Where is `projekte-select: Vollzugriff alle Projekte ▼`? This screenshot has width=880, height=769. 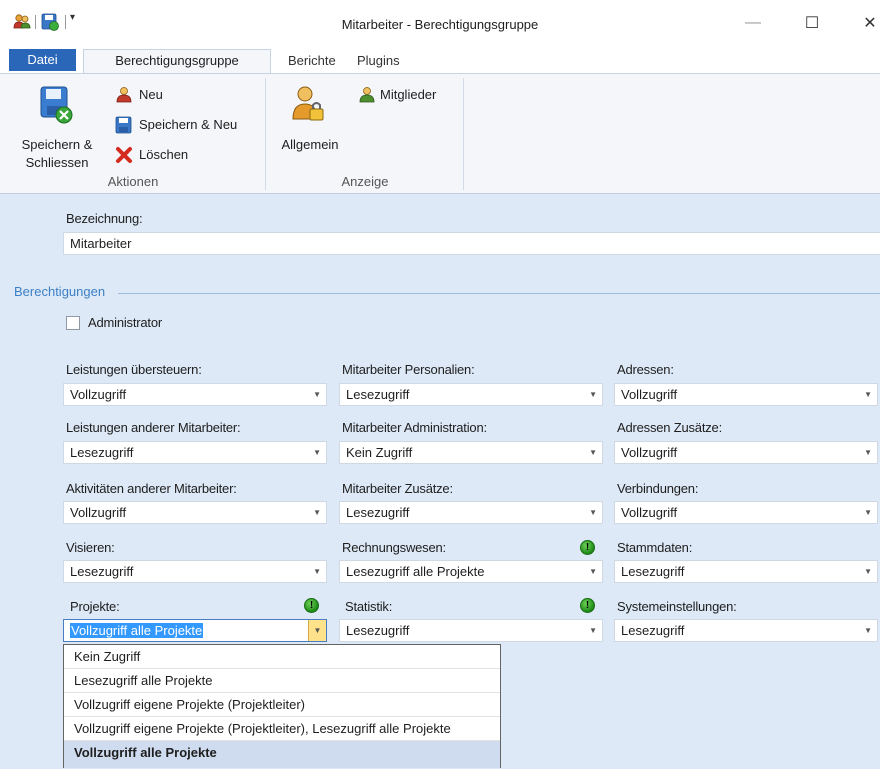 projekte-select: Vollzugriff alle Projekte ▼ is located at coordinates (195, 630).